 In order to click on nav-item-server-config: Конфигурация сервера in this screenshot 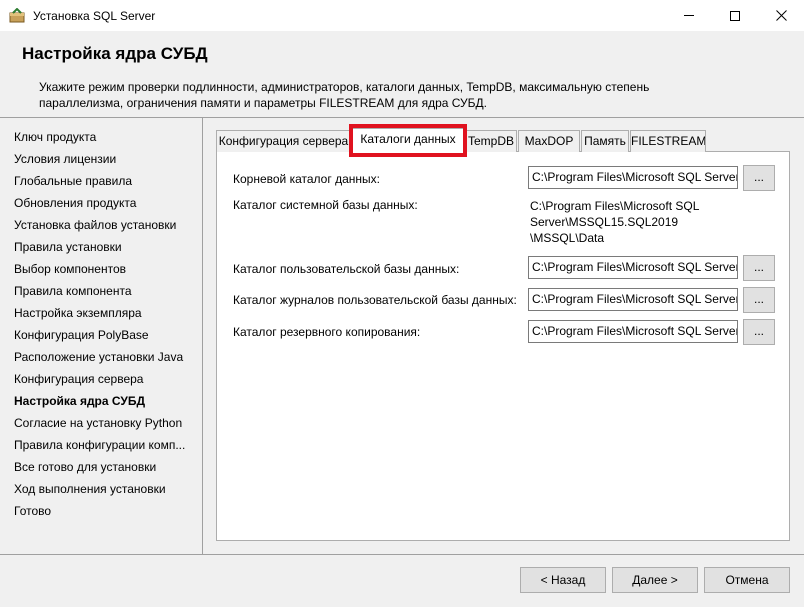, I will do `click(78, 379)`.